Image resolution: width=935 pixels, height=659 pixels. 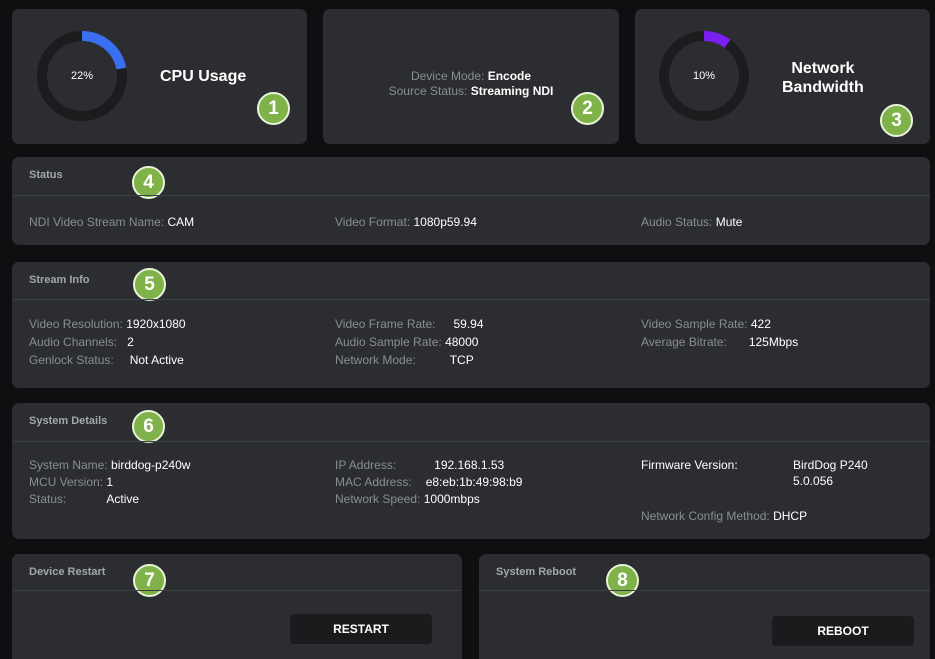 I want to click on system-reboot-title: System Reboot, so click(x=536, y=572).